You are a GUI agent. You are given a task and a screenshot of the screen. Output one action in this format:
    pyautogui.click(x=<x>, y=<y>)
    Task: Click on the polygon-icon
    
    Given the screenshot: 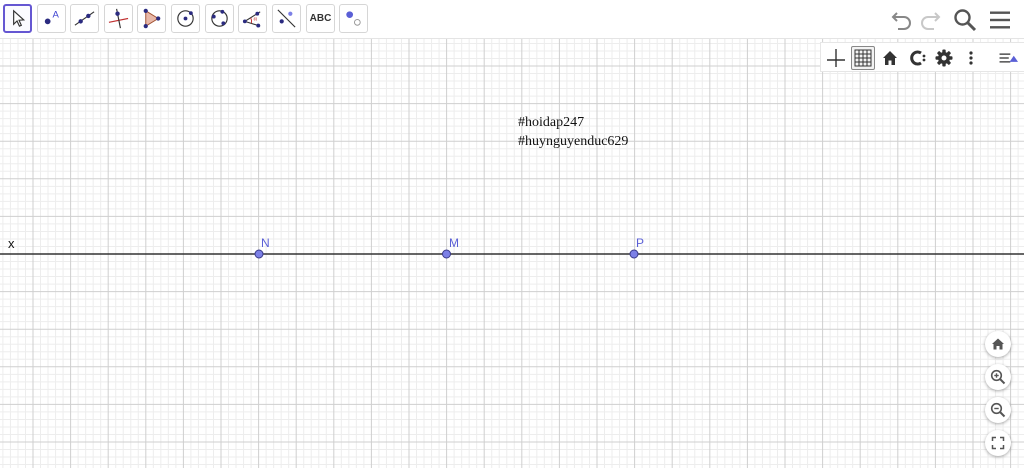 What is the action you would take?
    pyautogui.click(x=152, y=18)
    